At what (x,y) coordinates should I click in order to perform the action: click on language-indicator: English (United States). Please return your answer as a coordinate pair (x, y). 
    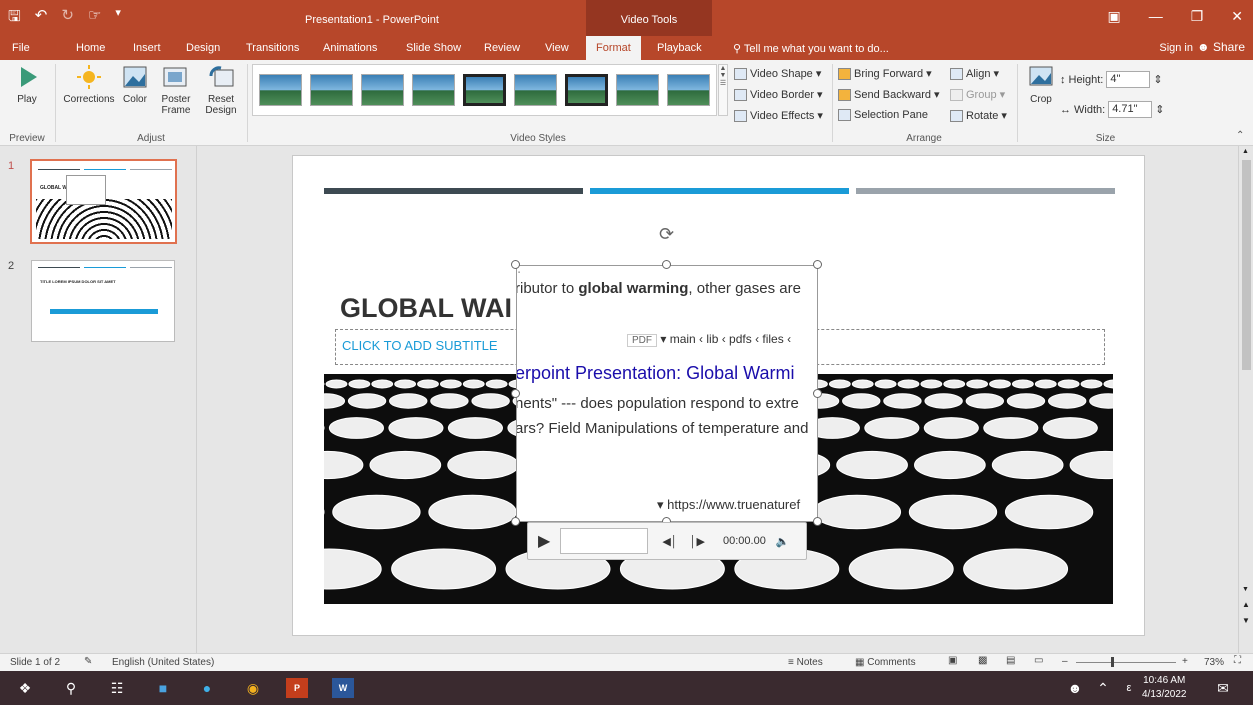
    Looking at the image, I should click on (163, 662).